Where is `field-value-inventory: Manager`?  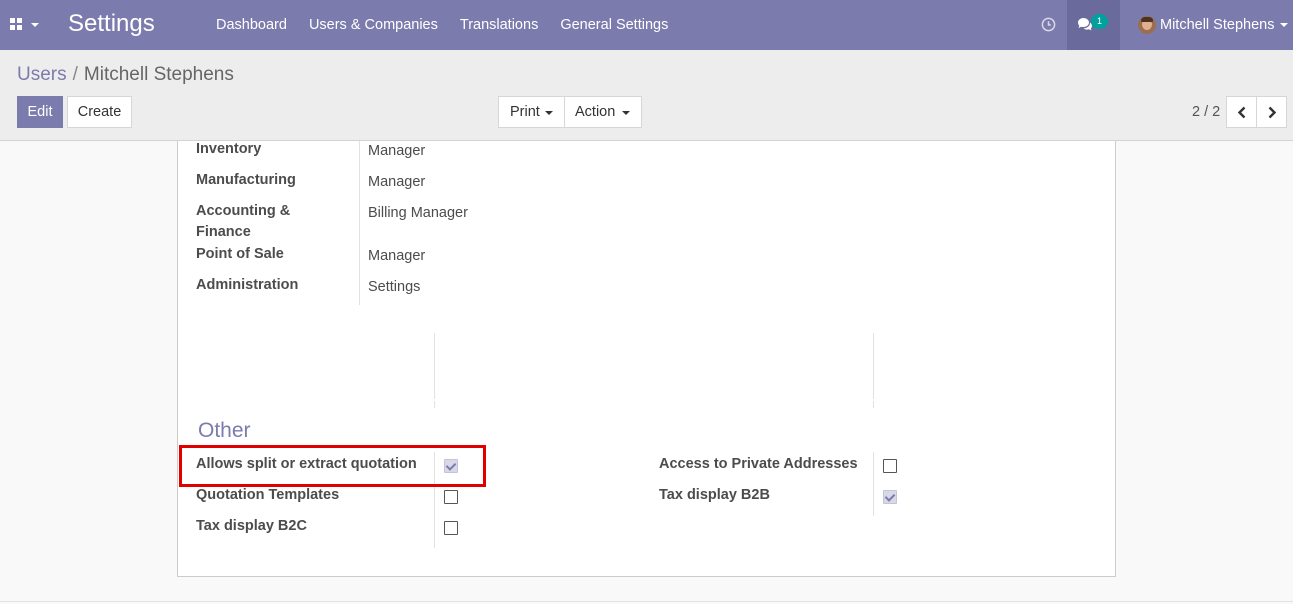
field-value-inventory: Manager is located at coordinates (397, 151).